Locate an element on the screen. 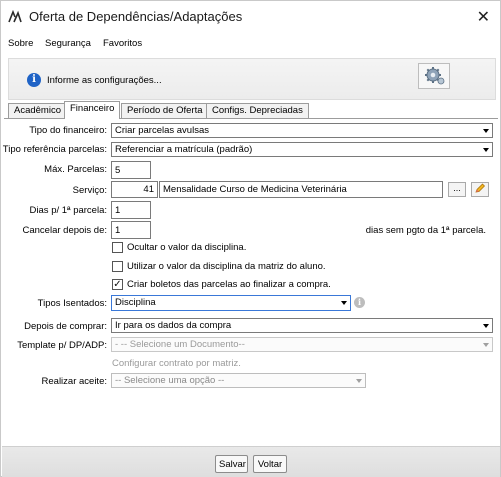 Image resolution: width=501 pixels, height=477 pixels. realizar-aceite-label: Realizar aceite: is located at coordinates (74, 381).